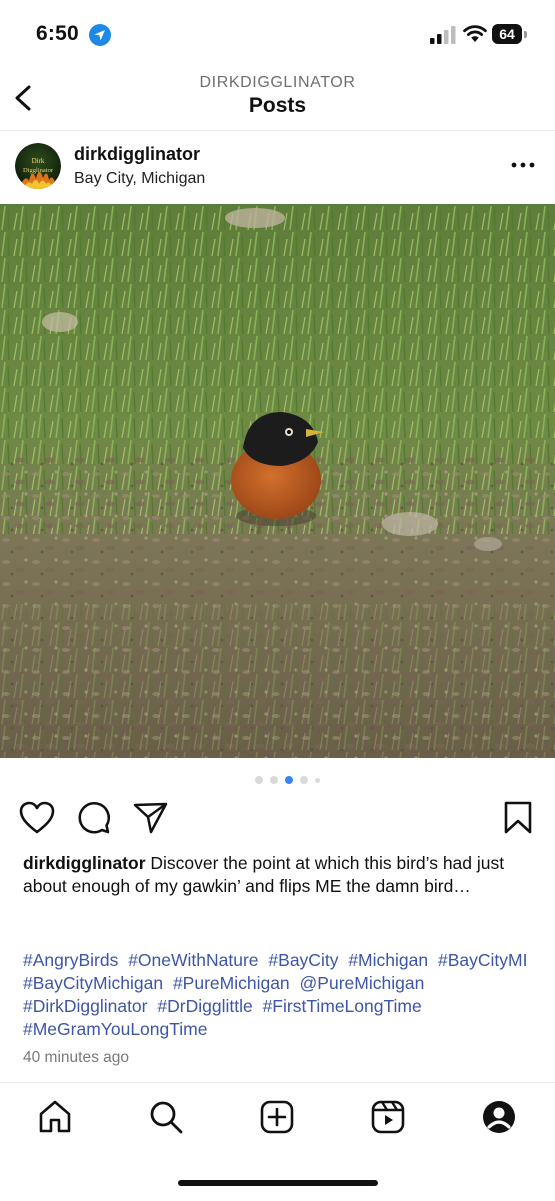 Image resolution: width=555 pixels, height=1201 pixels. I want to click on home-indicator, so click(278, 1183).